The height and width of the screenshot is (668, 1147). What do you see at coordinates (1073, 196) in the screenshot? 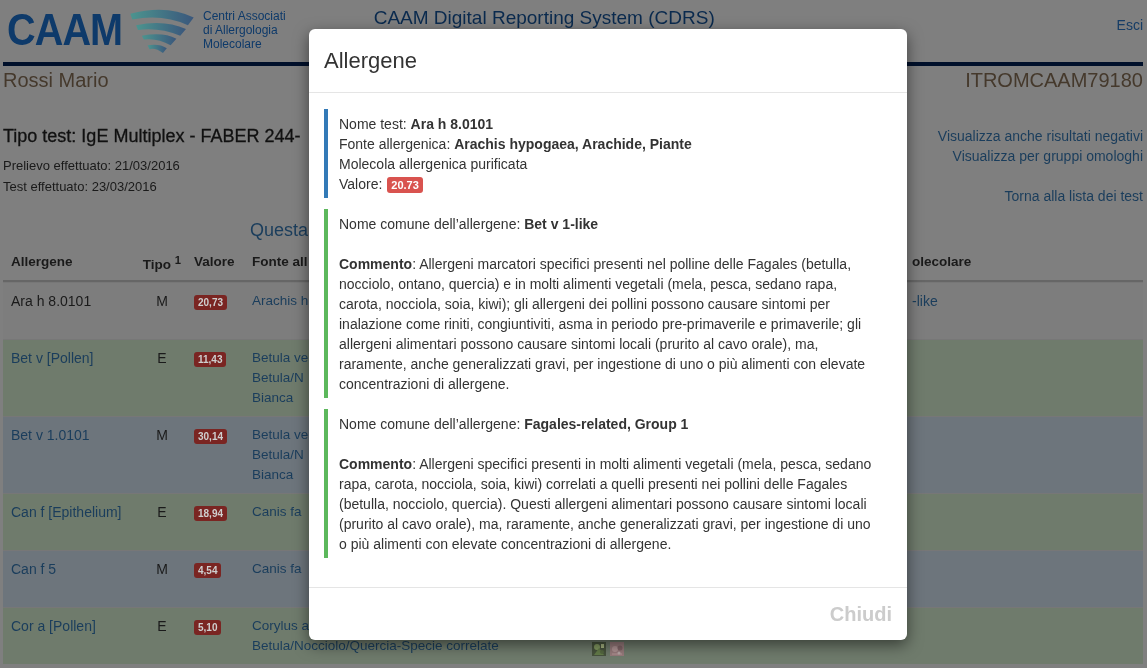
I see `nav-link: Torna alla lista dei test` at bounding box center [1073, 196].